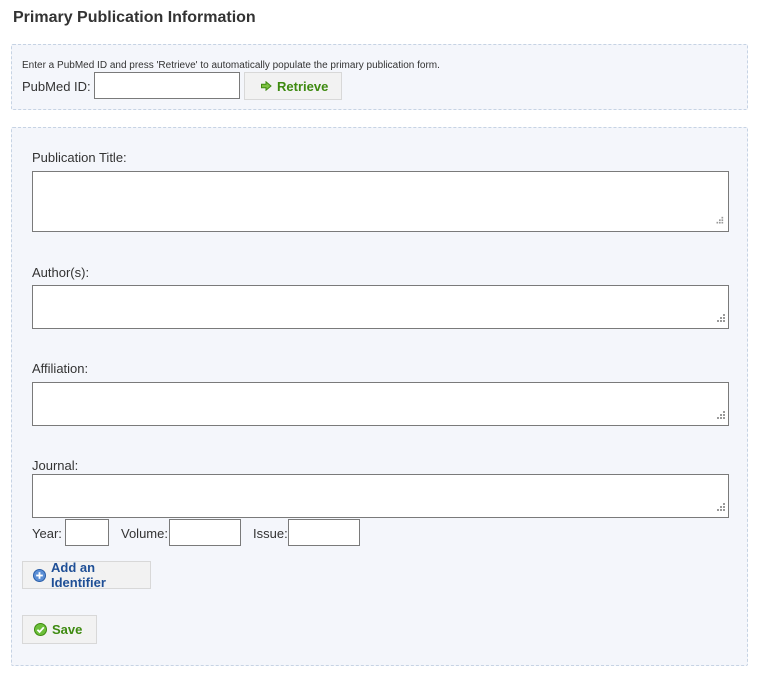  I want to click on volume-label: Volume:, so click(144, 533).